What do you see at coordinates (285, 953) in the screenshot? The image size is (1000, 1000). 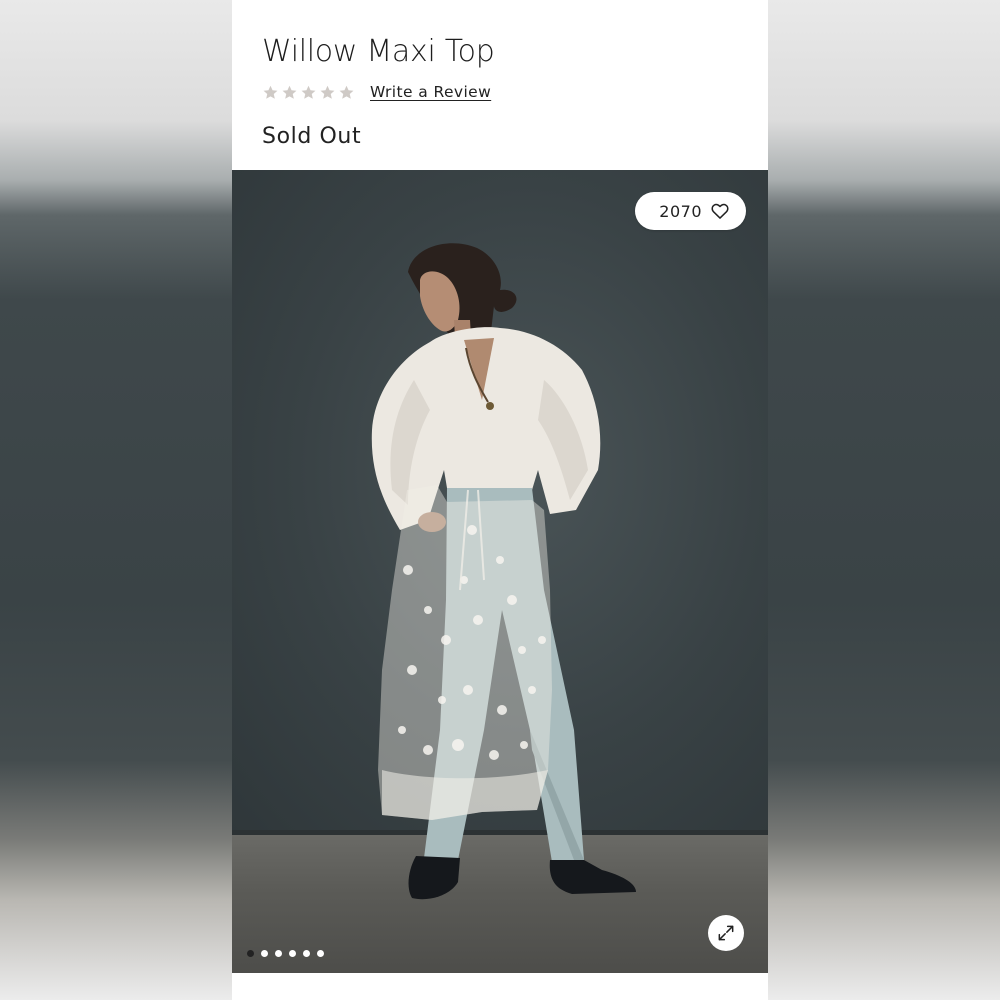 I see `slide-indicator` at bounding box center [285, 953].